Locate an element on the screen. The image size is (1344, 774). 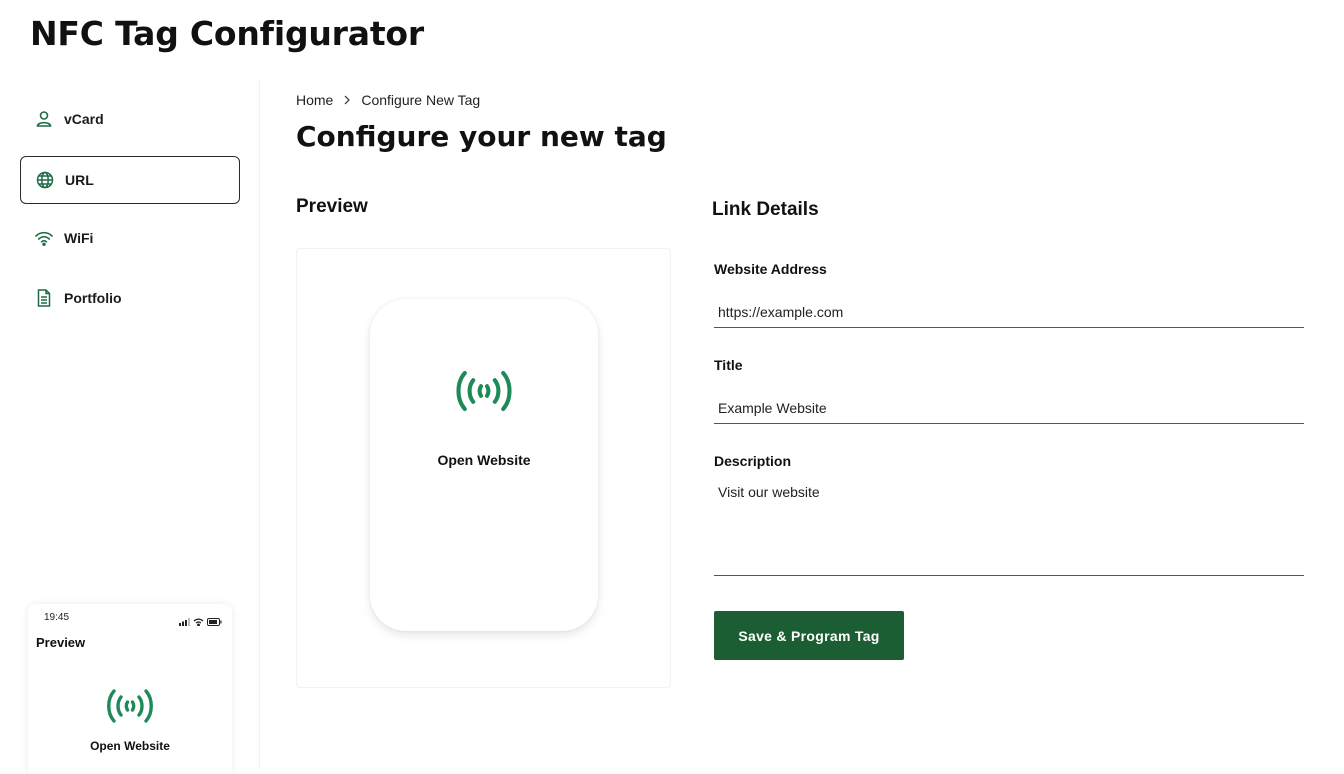
wifi-icon is located at coordinates (44, 238).